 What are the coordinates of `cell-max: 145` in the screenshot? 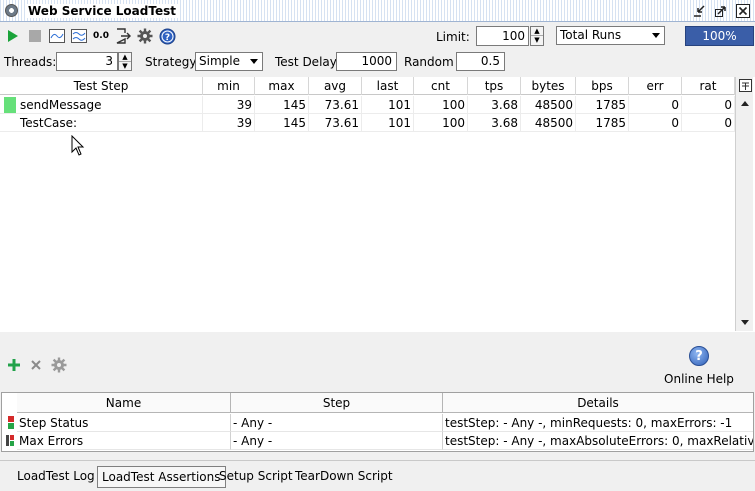 It's located at (282, 123).